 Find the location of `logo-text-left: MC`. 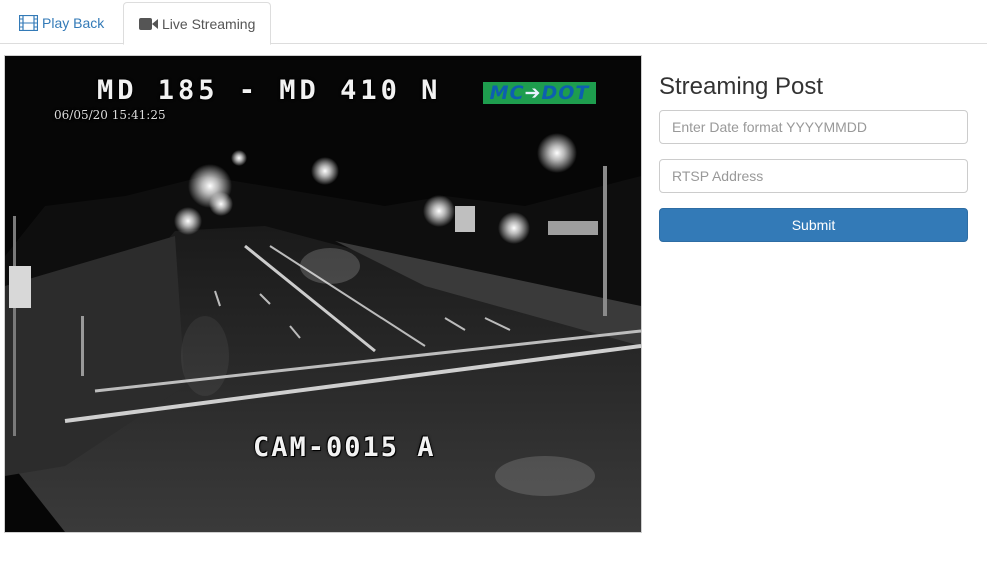

logo-text-left: MC is located at coordinates (507, 93).